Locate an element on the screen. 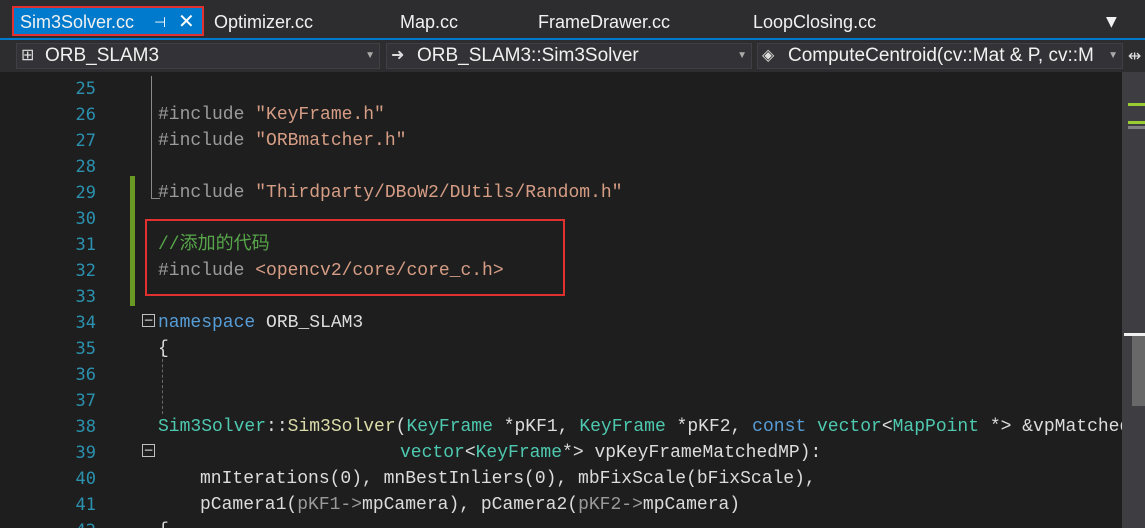 The width and height of the screenshot is (1145, 528). initializer: mpCamera), pCamera2( is located at coordinates (470, 505).